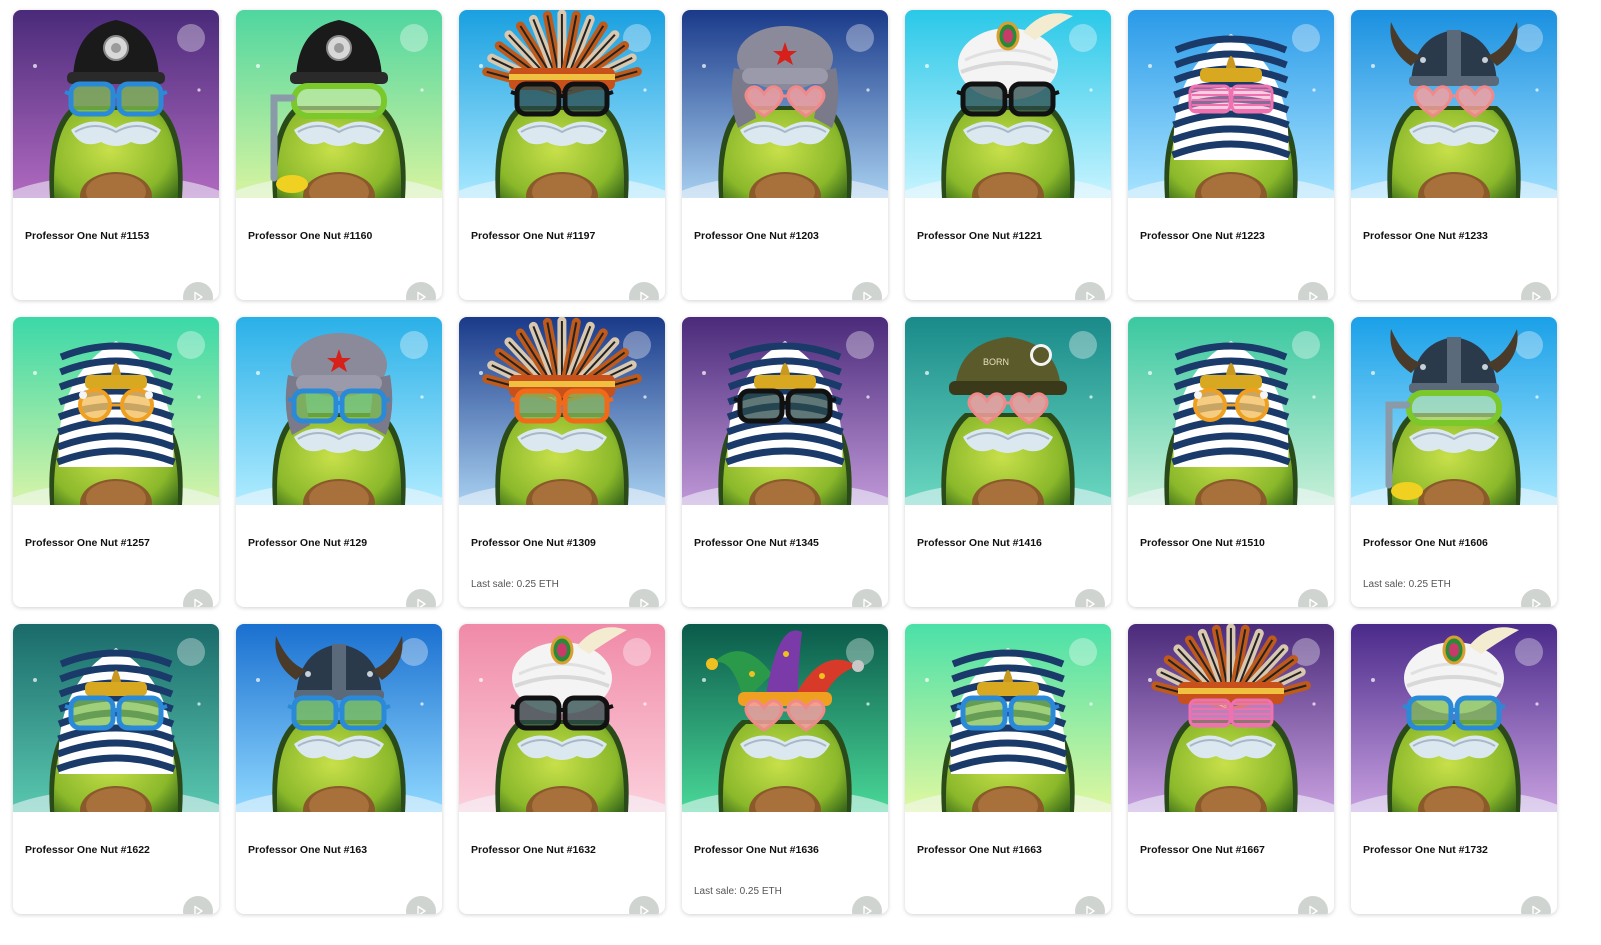 This screenshot has height=945, width=1601. I want to click on nft-title: Professor One Nut #1732, so click(1425, 850).